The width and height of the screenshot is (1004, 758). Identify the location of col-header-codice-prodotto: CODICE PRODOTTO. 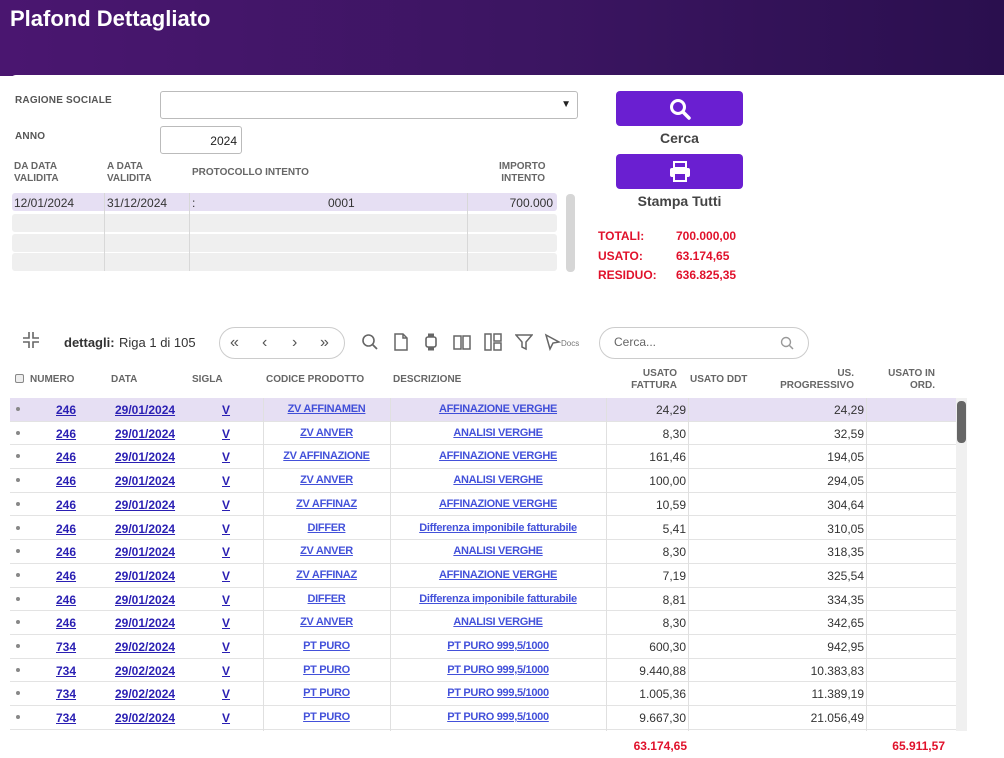
(315, 380).